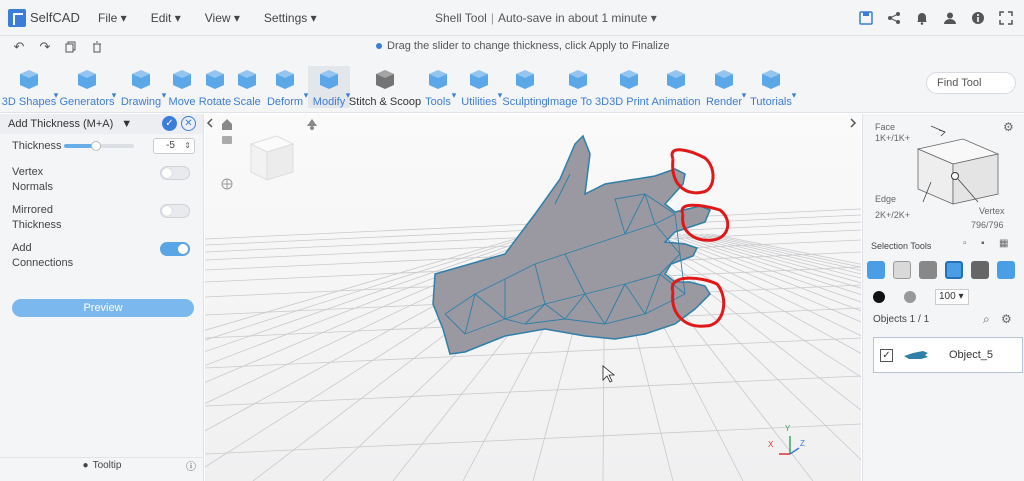 The height and width of the screenshot is (481, 1024). I want to click on object-visibility-checkbox: ✓, so click(886, 355).